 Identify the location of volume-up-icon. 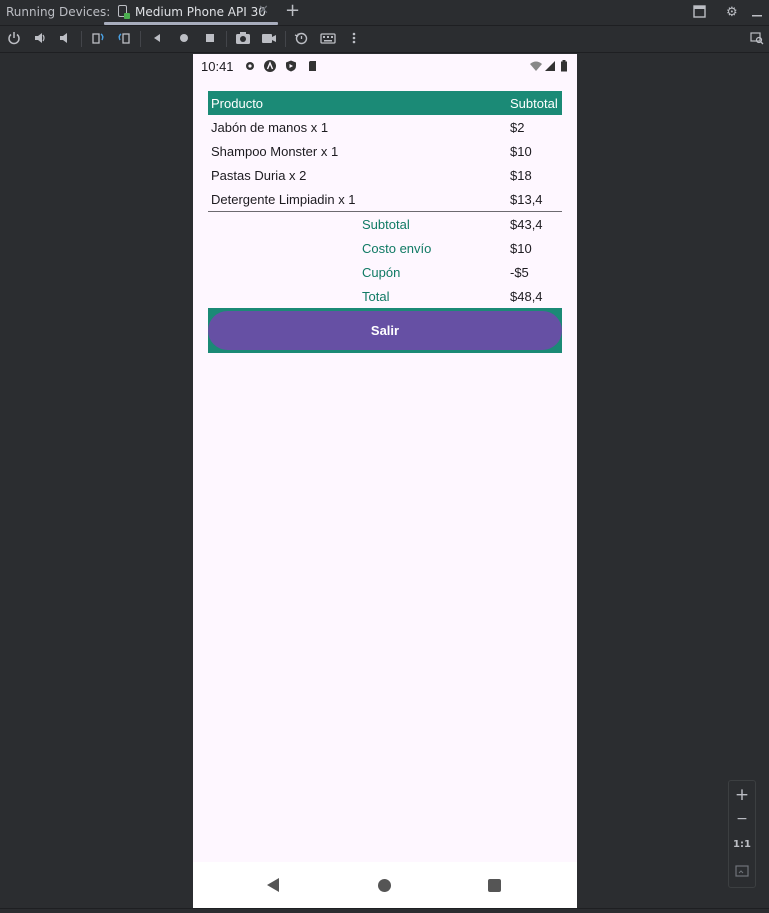
(40, 39).